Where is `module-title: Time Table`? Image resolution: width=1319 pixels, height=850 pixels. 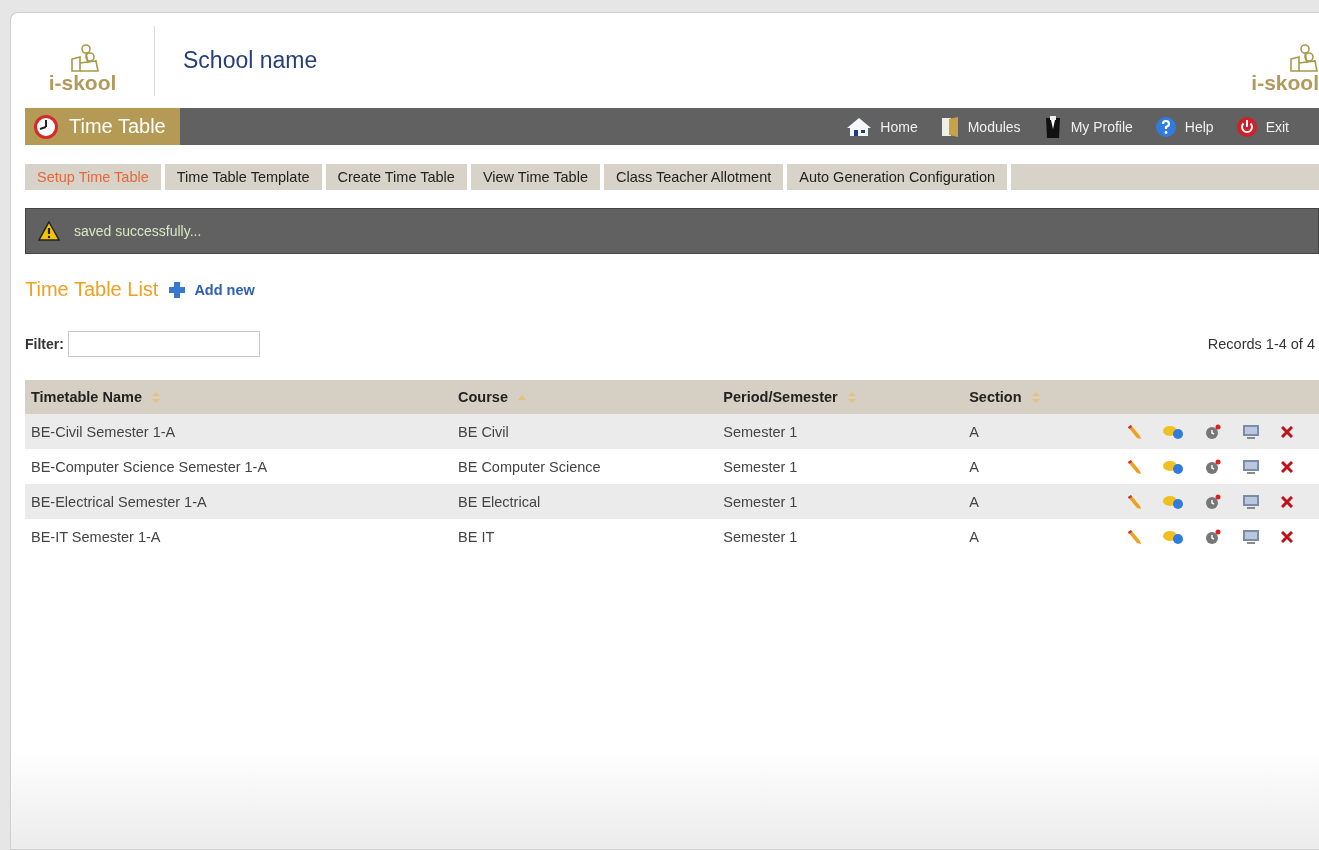
module-title: Time Table is located at coordinates (117, 126).